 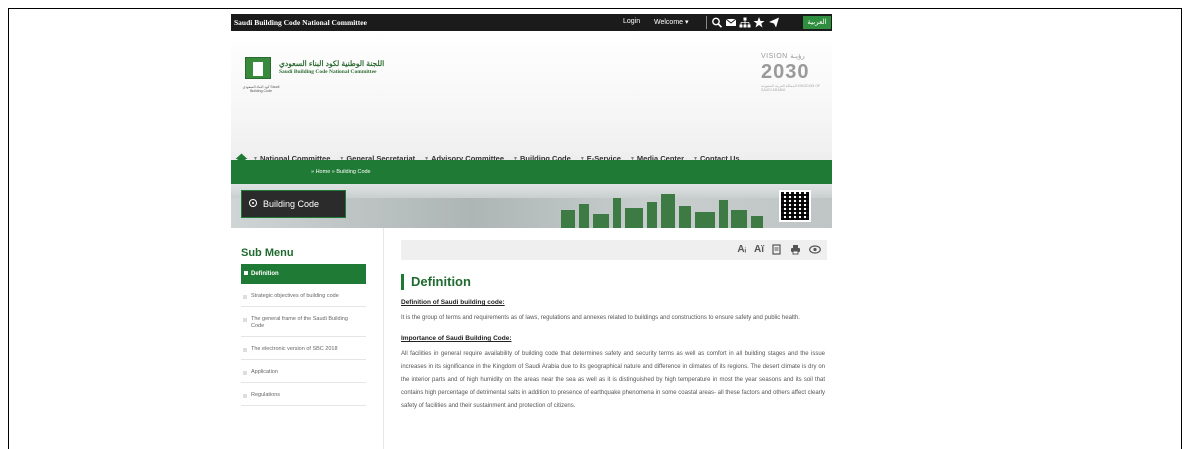 I want to click on content-title: Definition, so click(x=613, y=282).